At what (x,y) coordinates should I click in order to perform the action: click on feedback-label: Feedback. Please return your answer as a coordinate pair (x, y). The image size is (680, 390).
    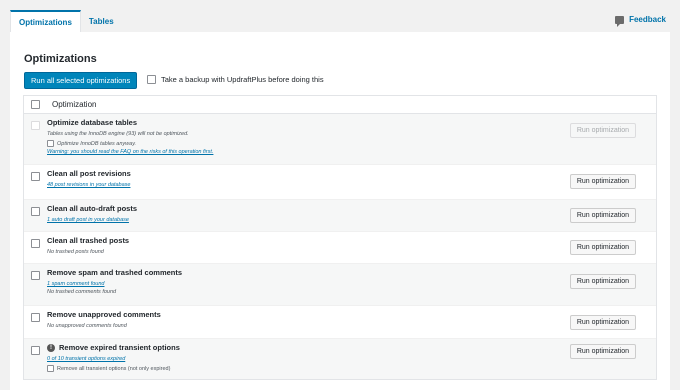
    Looking at the image, I should click on (647, 19).